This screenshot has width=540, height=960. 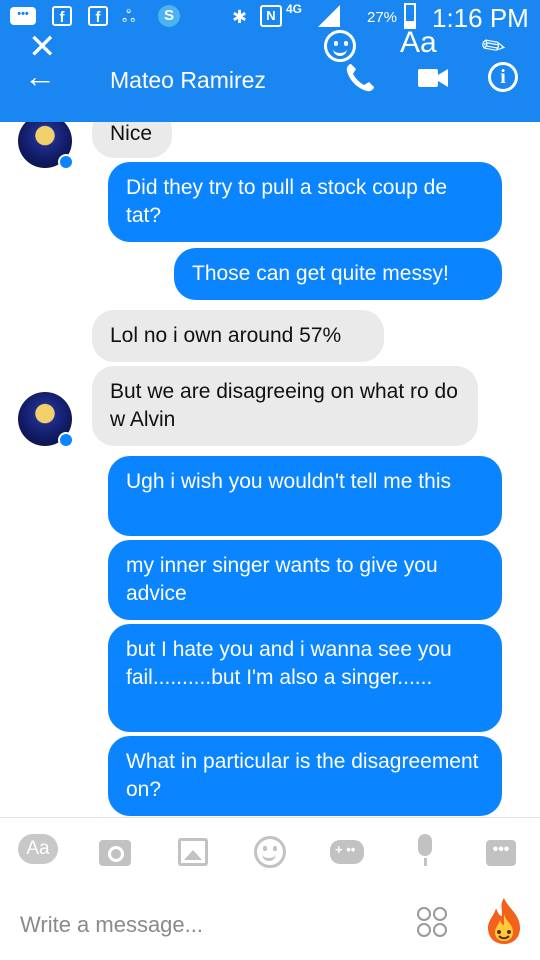 I want to click on stickers-icon, so click(x=433, y=923).